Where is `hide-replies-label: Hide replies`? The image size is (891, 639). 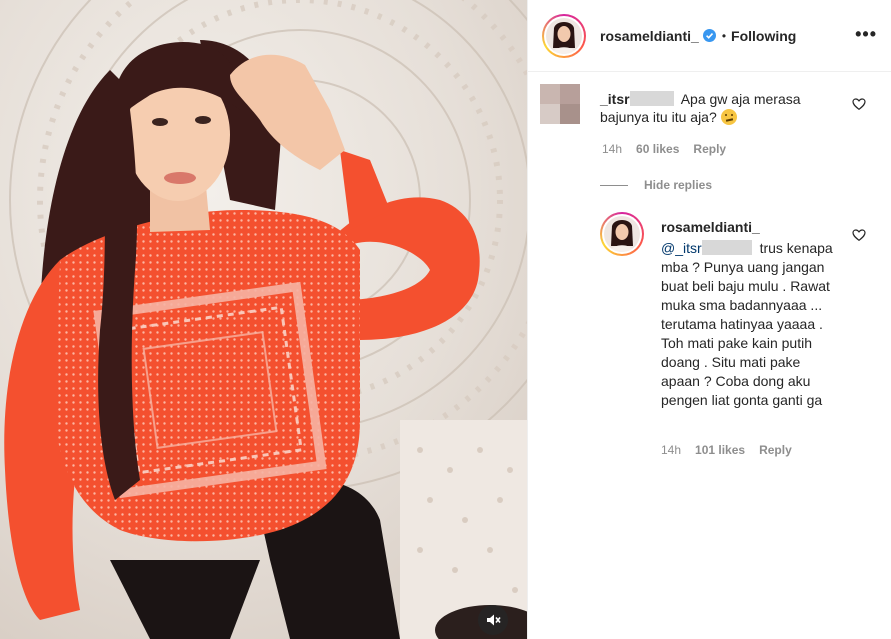 hide-replies-label: Hide replies is located at coordinates (678, 185).